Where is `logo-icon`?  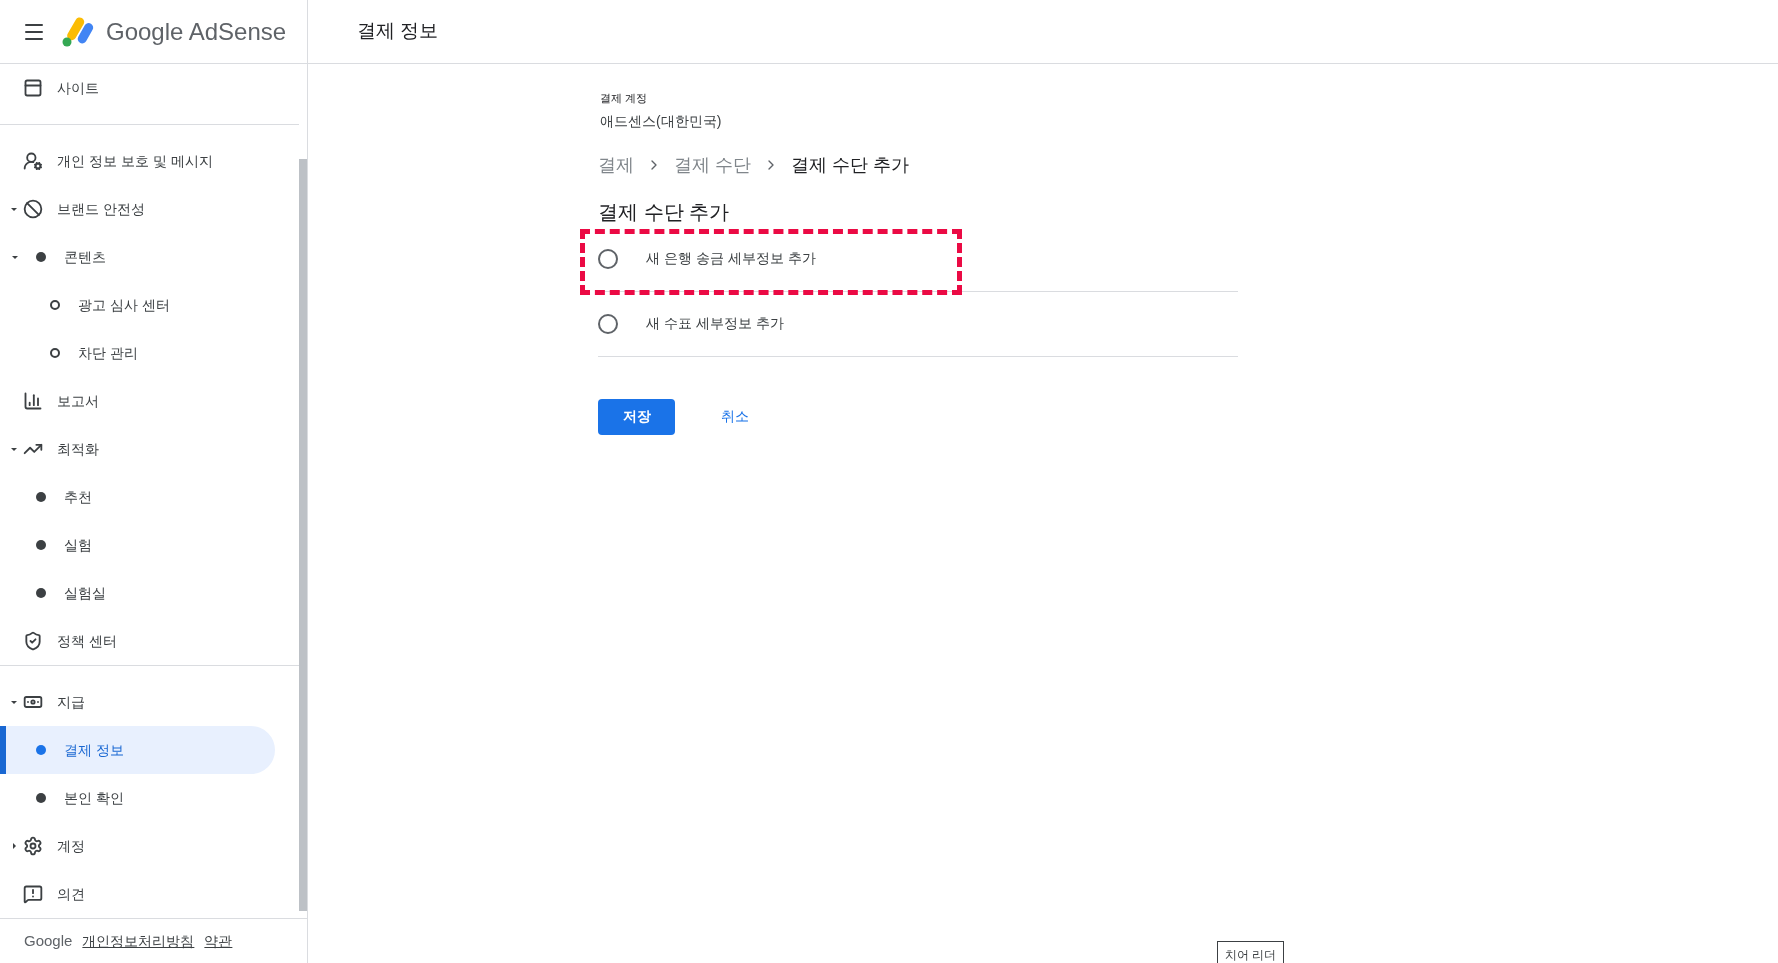 logo-icon is located at coordinates (79, 31).